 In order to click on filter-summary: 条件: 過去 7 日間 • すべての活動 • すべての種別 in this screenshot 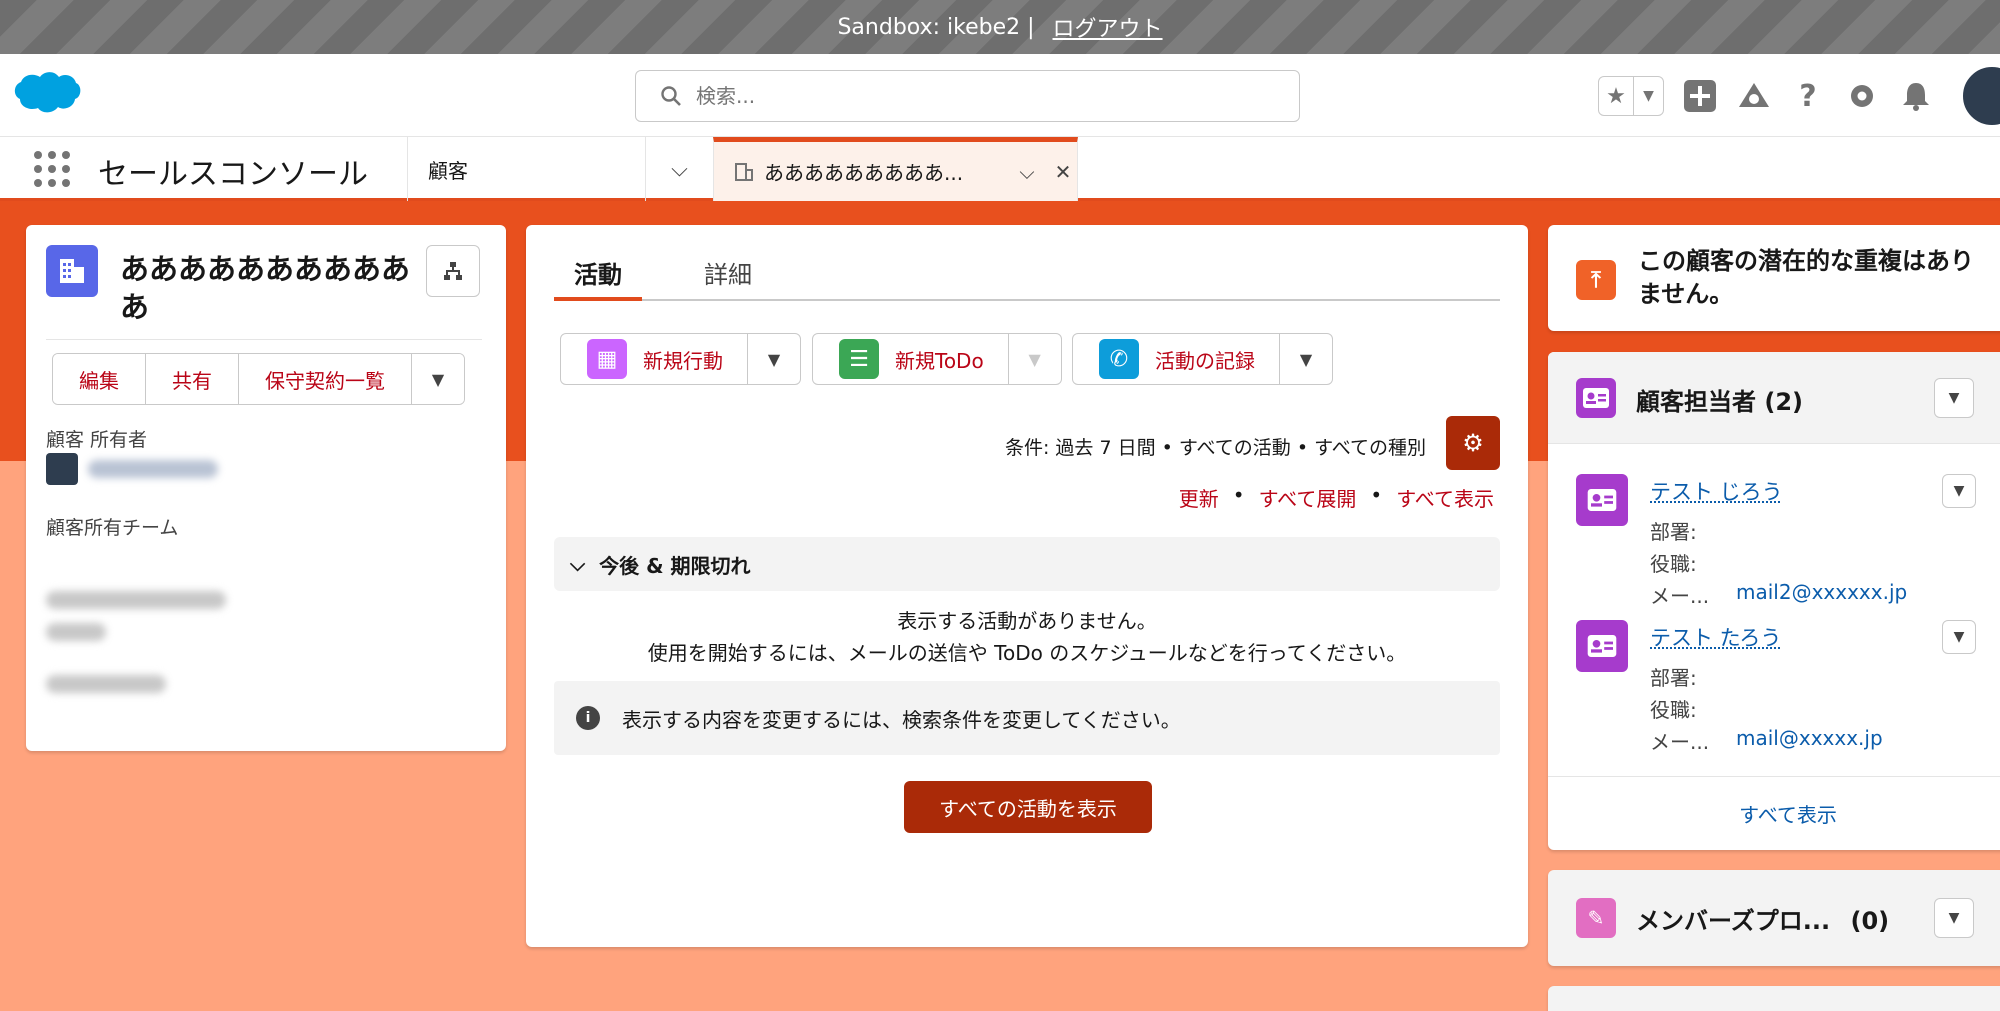, I will do `click(1215, 448)`.